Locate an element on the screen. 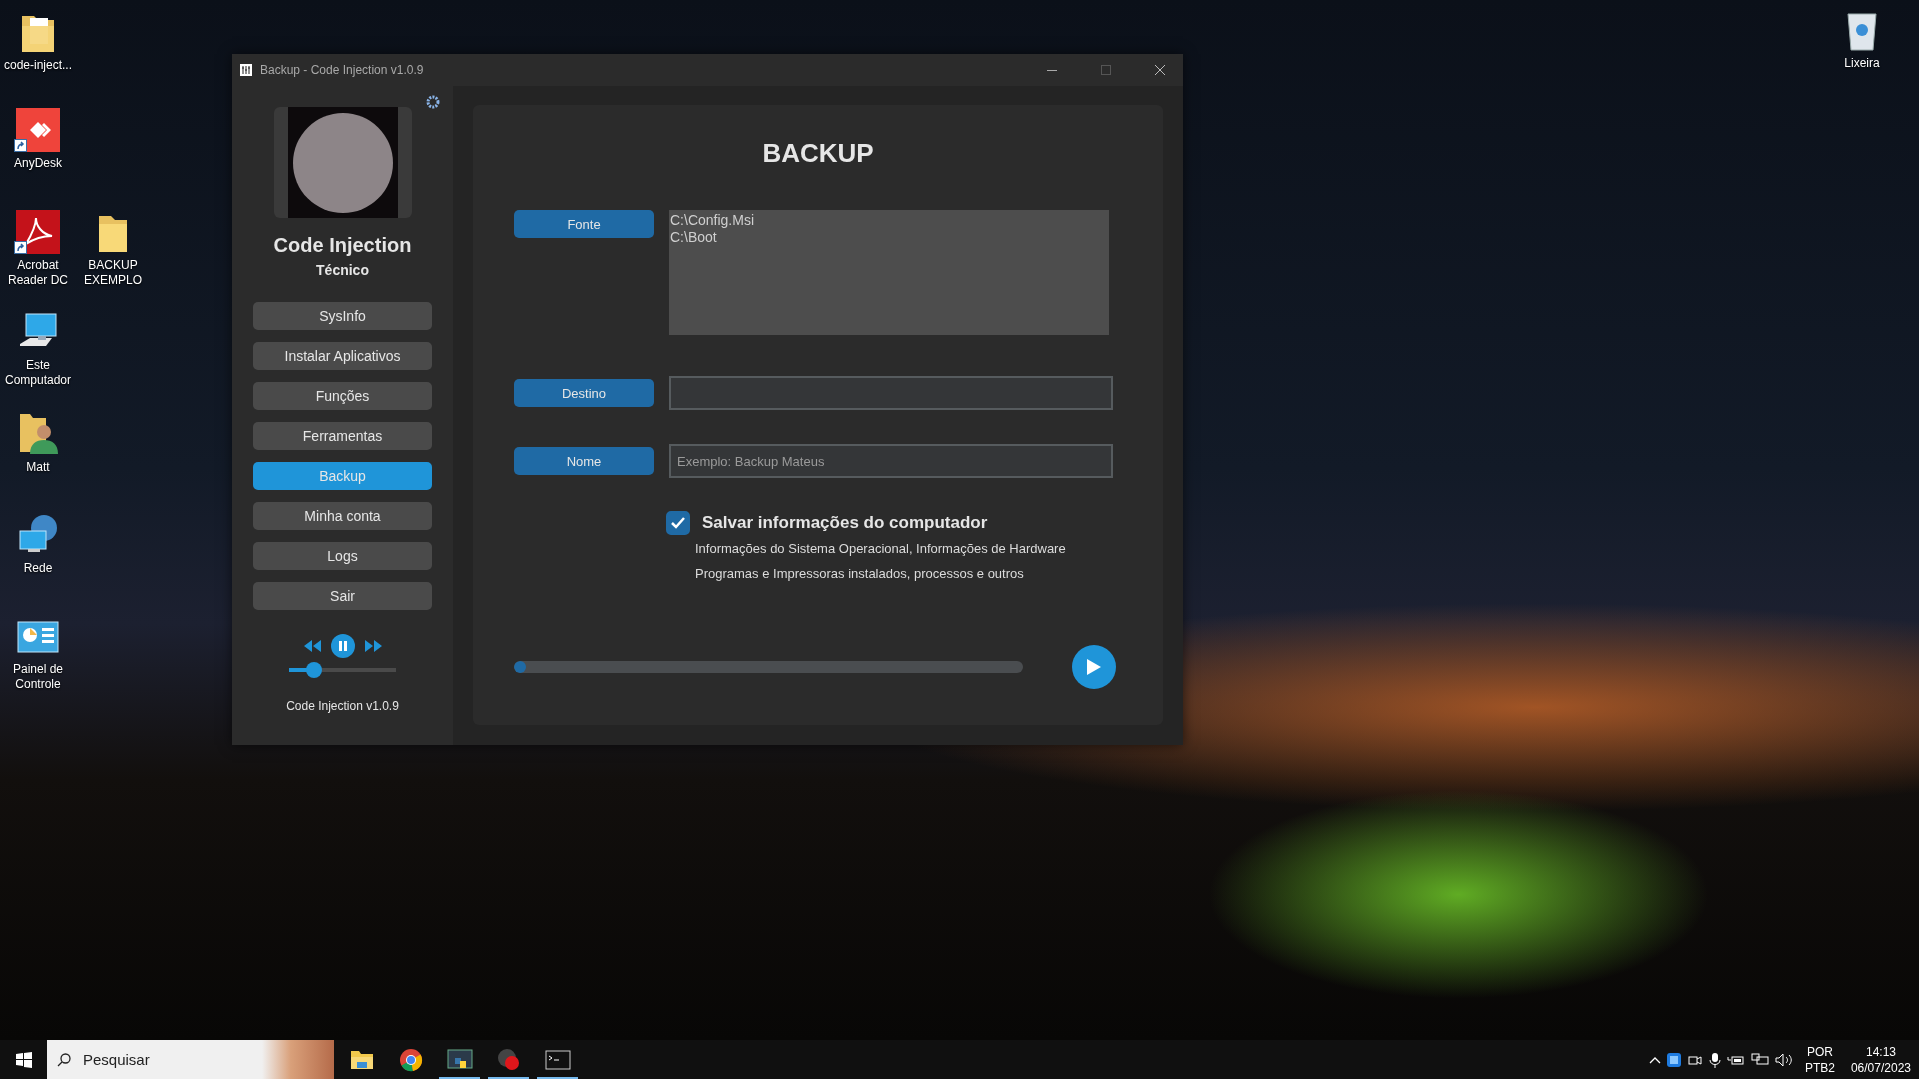  clock-time: 14:13 is located at coordinates (1880, 1051).